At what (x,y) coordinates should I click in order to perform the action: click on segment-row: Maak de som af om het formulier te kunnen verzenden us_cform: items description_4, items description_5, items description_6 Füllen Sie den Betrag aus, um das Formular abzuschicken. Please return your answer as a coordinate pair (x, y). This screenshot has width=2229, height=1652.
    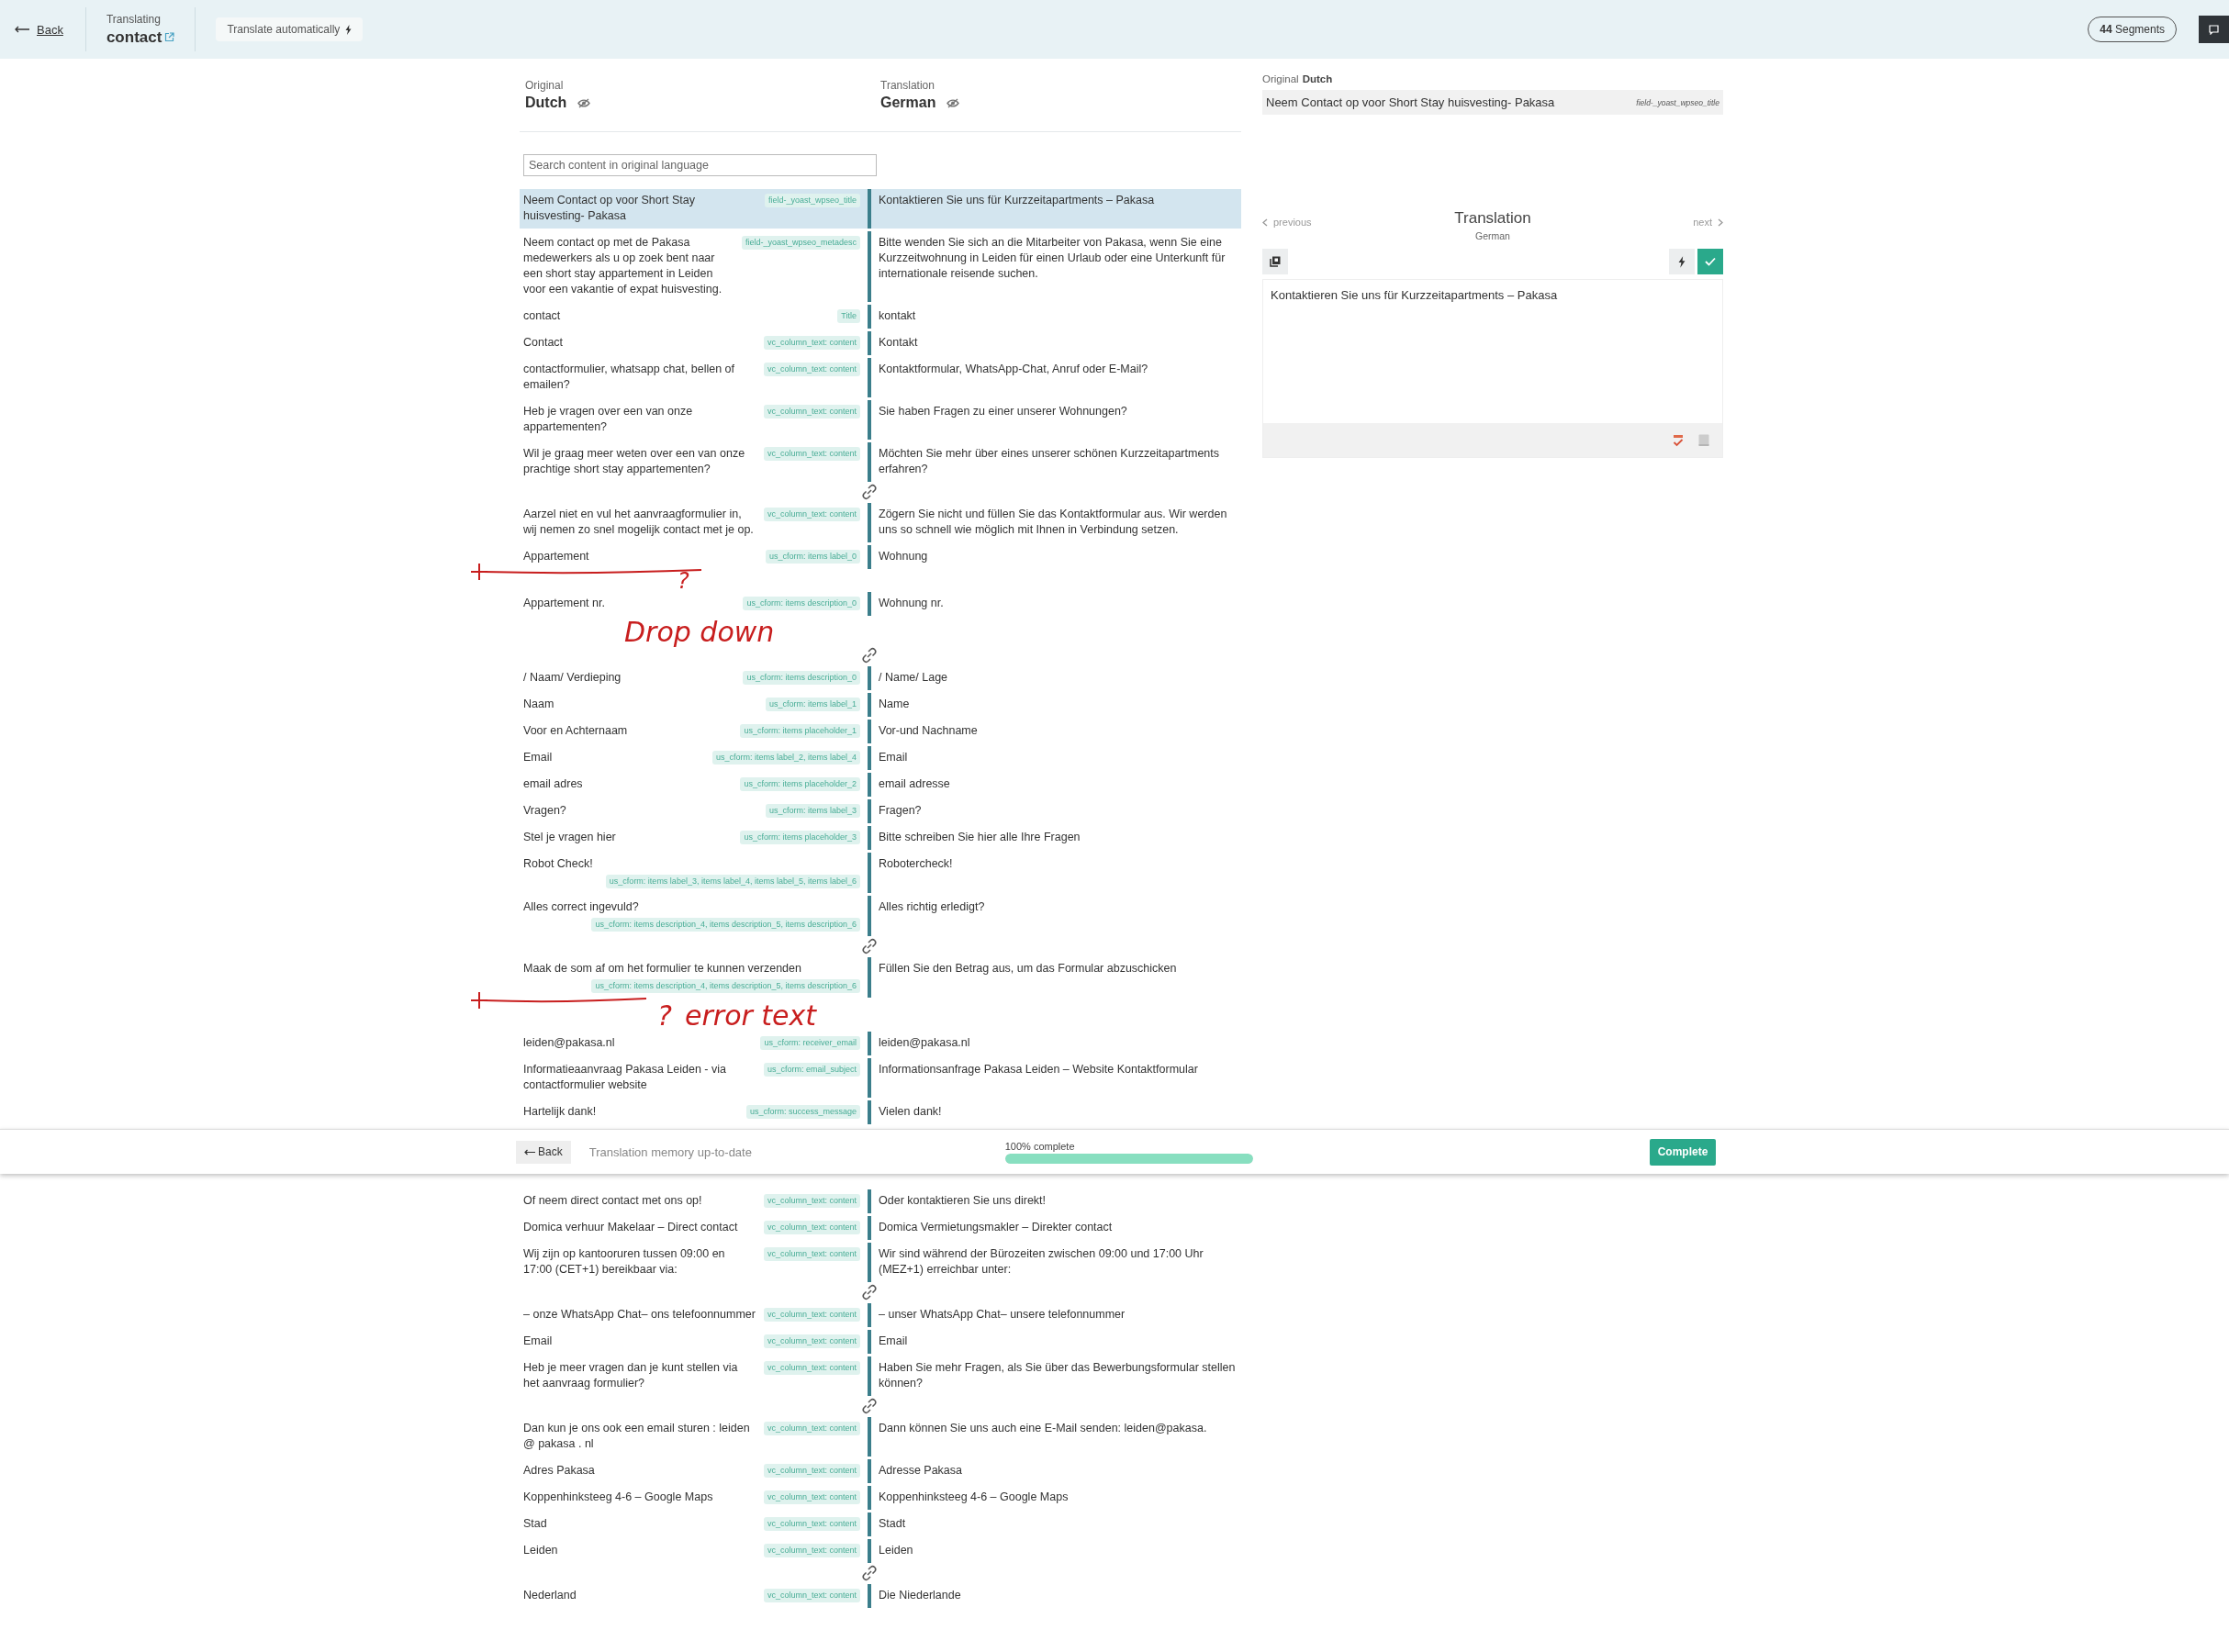
    Looking at the image, I should click on (880, 977).